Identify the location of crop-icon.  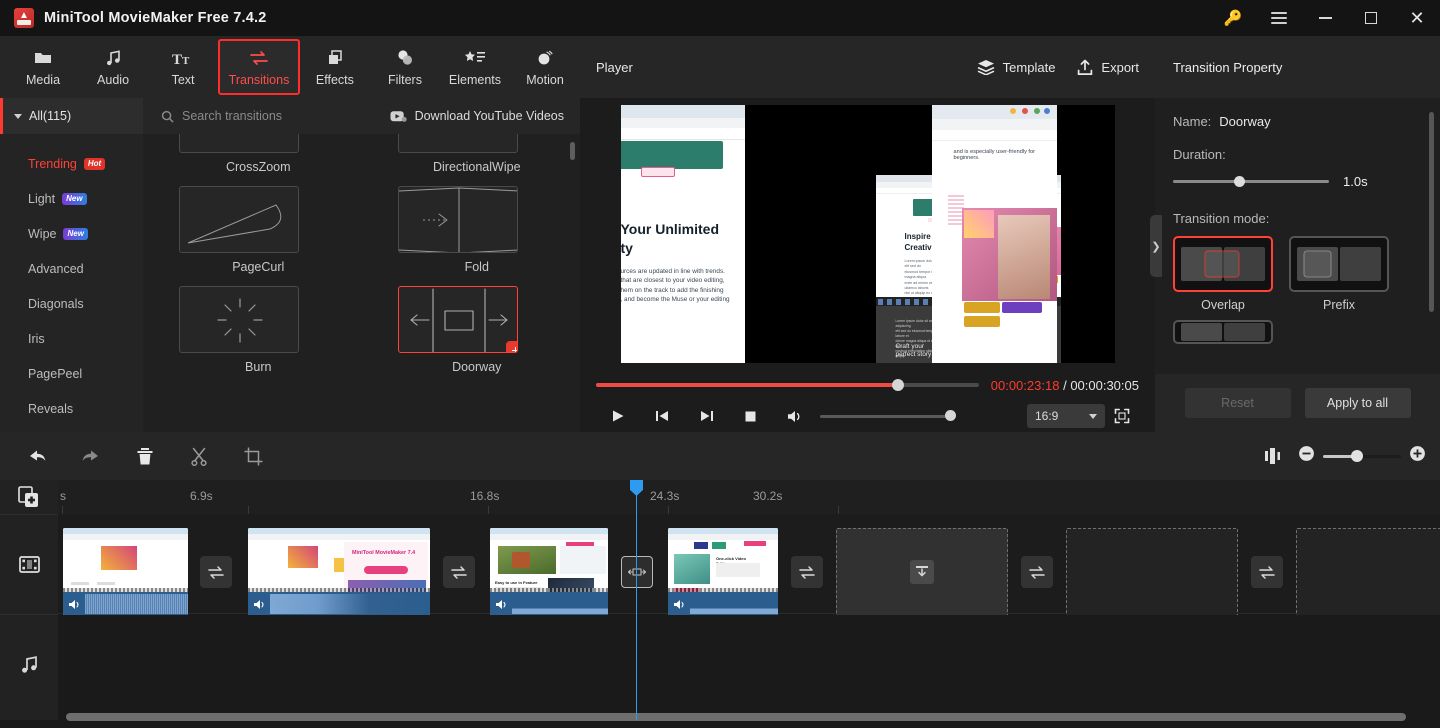
(253, 456).